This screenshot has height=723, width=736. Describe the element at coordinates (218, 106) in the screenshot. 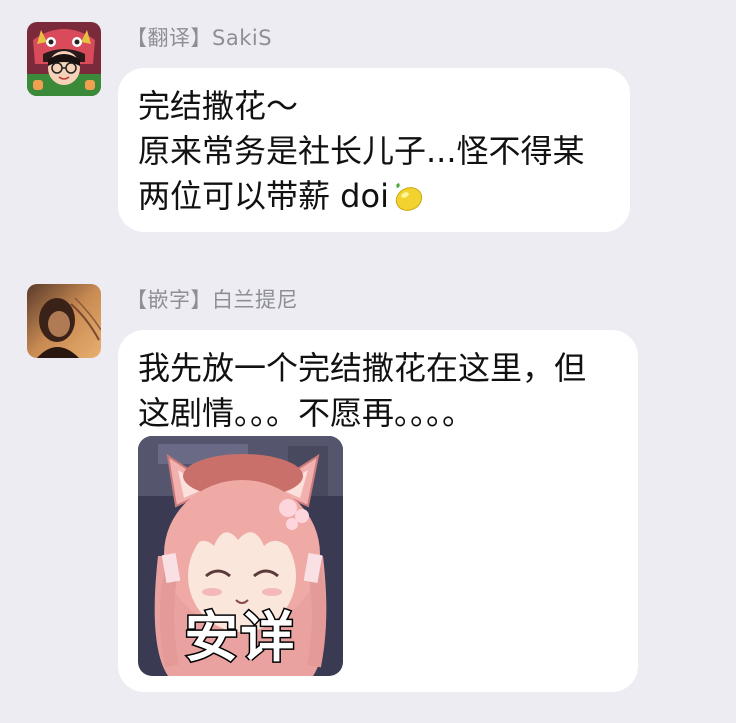

I see `message-line: 完结撒花～` at that location.